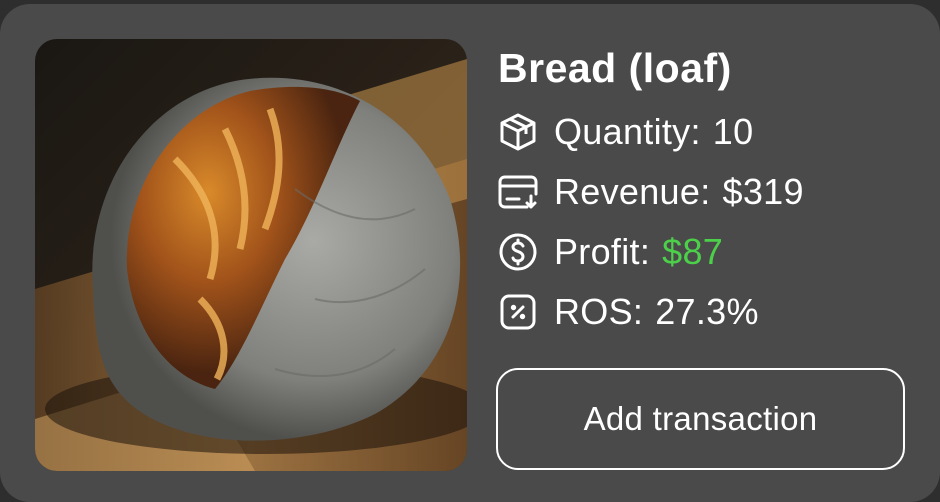 This screenshot has height=502, width=940. Describe the element at coordinates (733, 131) in the screenshot. I see `quantity-value: 10` at that location.